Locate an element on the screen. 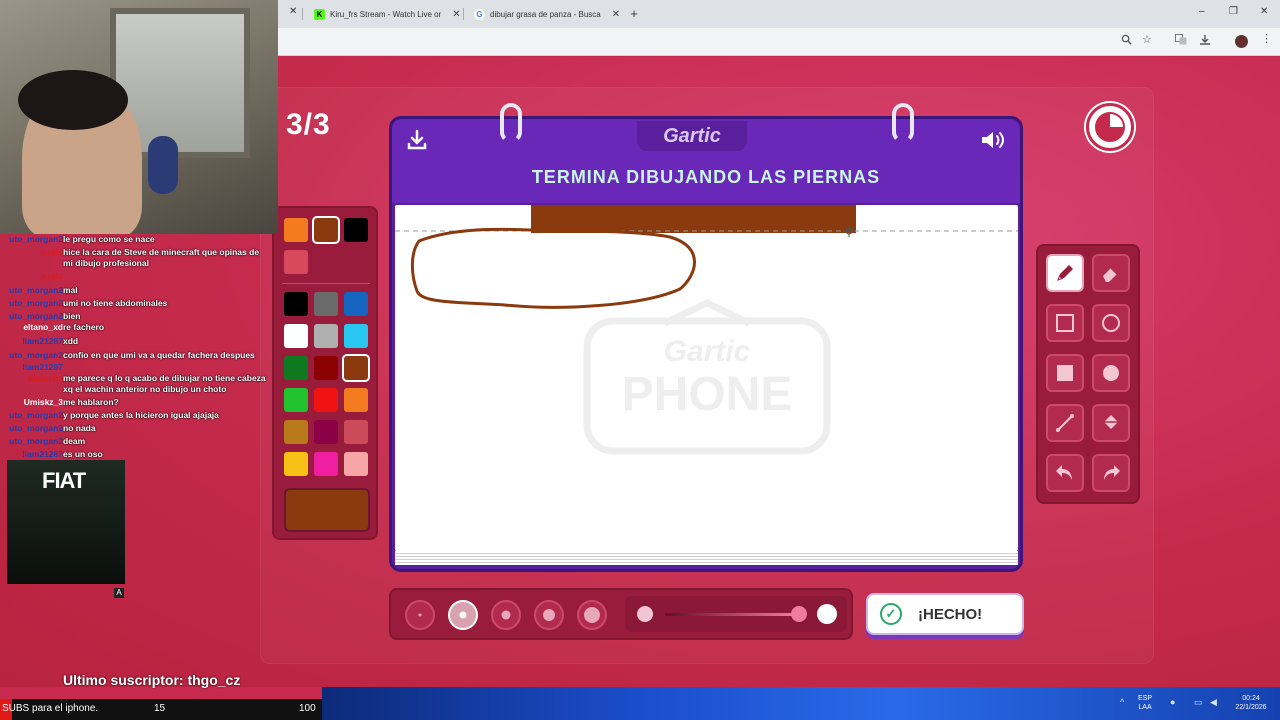 This screenshot has width=1280, height=720. watermark-title: Gartic is located at coordinates (707, 351).